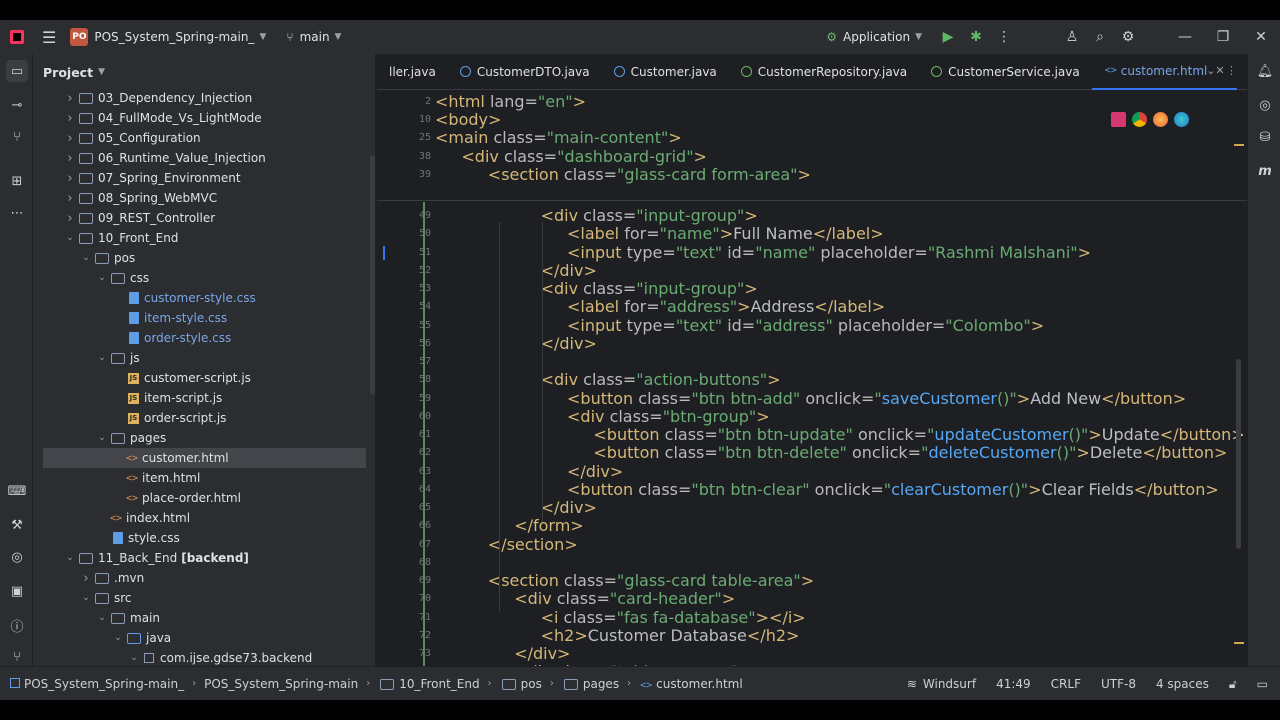  I want to click on ai-assistant-icon: ◎, so click(1265, 105).